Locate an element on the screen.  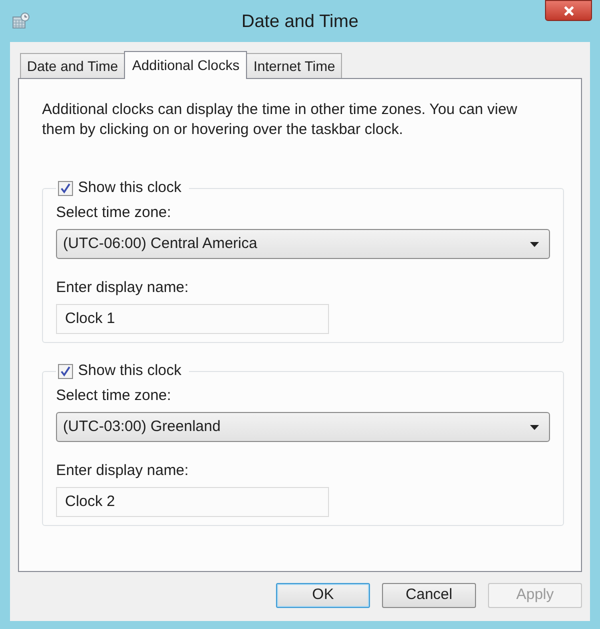
time-zone-dropdown: (UTC-03:00) Greenland is located at coordinates (303, 427).